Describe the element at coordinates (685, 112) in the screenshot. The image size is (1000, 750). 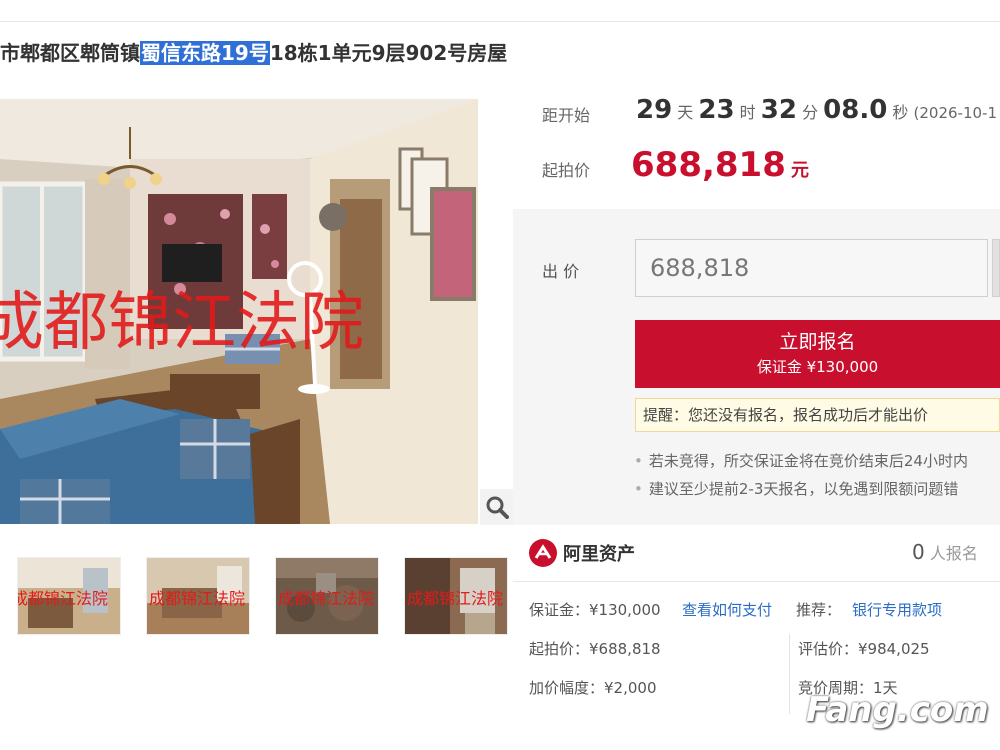
I see `countdown-days-unit: 天` at that location.